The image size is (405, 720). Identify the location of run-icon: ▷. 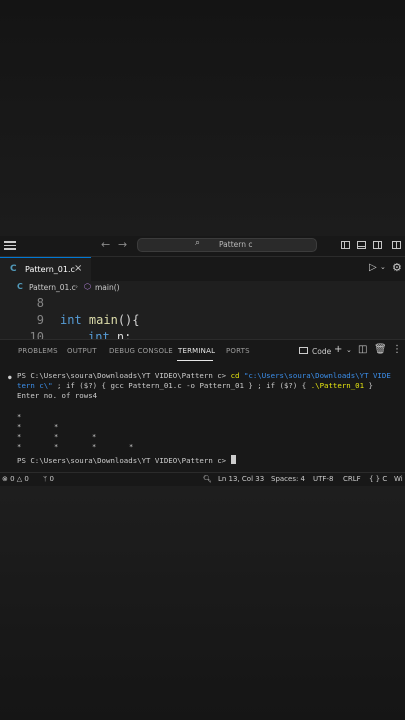
(373, 267).